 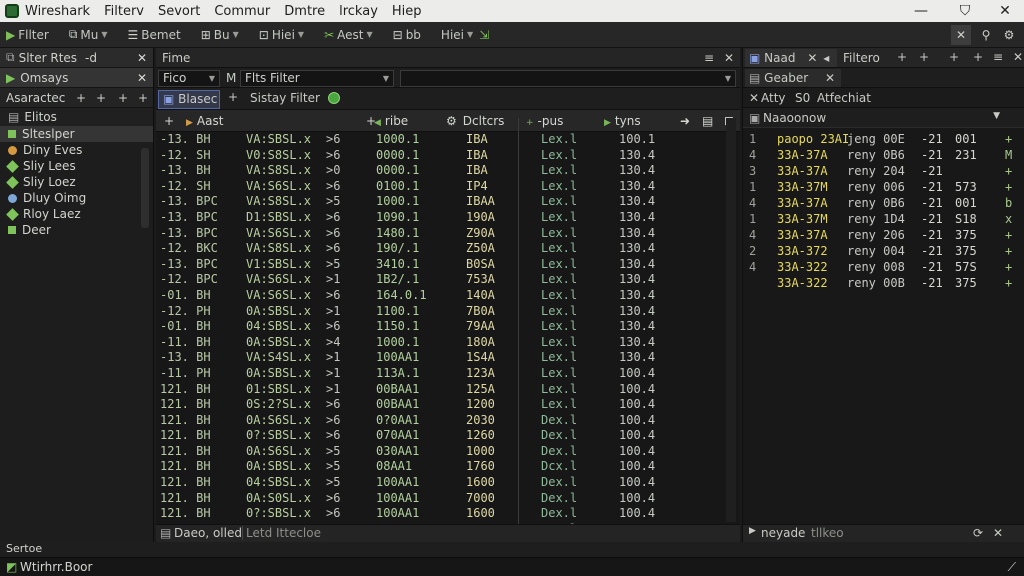 What do you see at coordinates (358, 11) in the screenshot?
I see `menu-item-lrckay: lrckay` at bounding box center [358, 11].